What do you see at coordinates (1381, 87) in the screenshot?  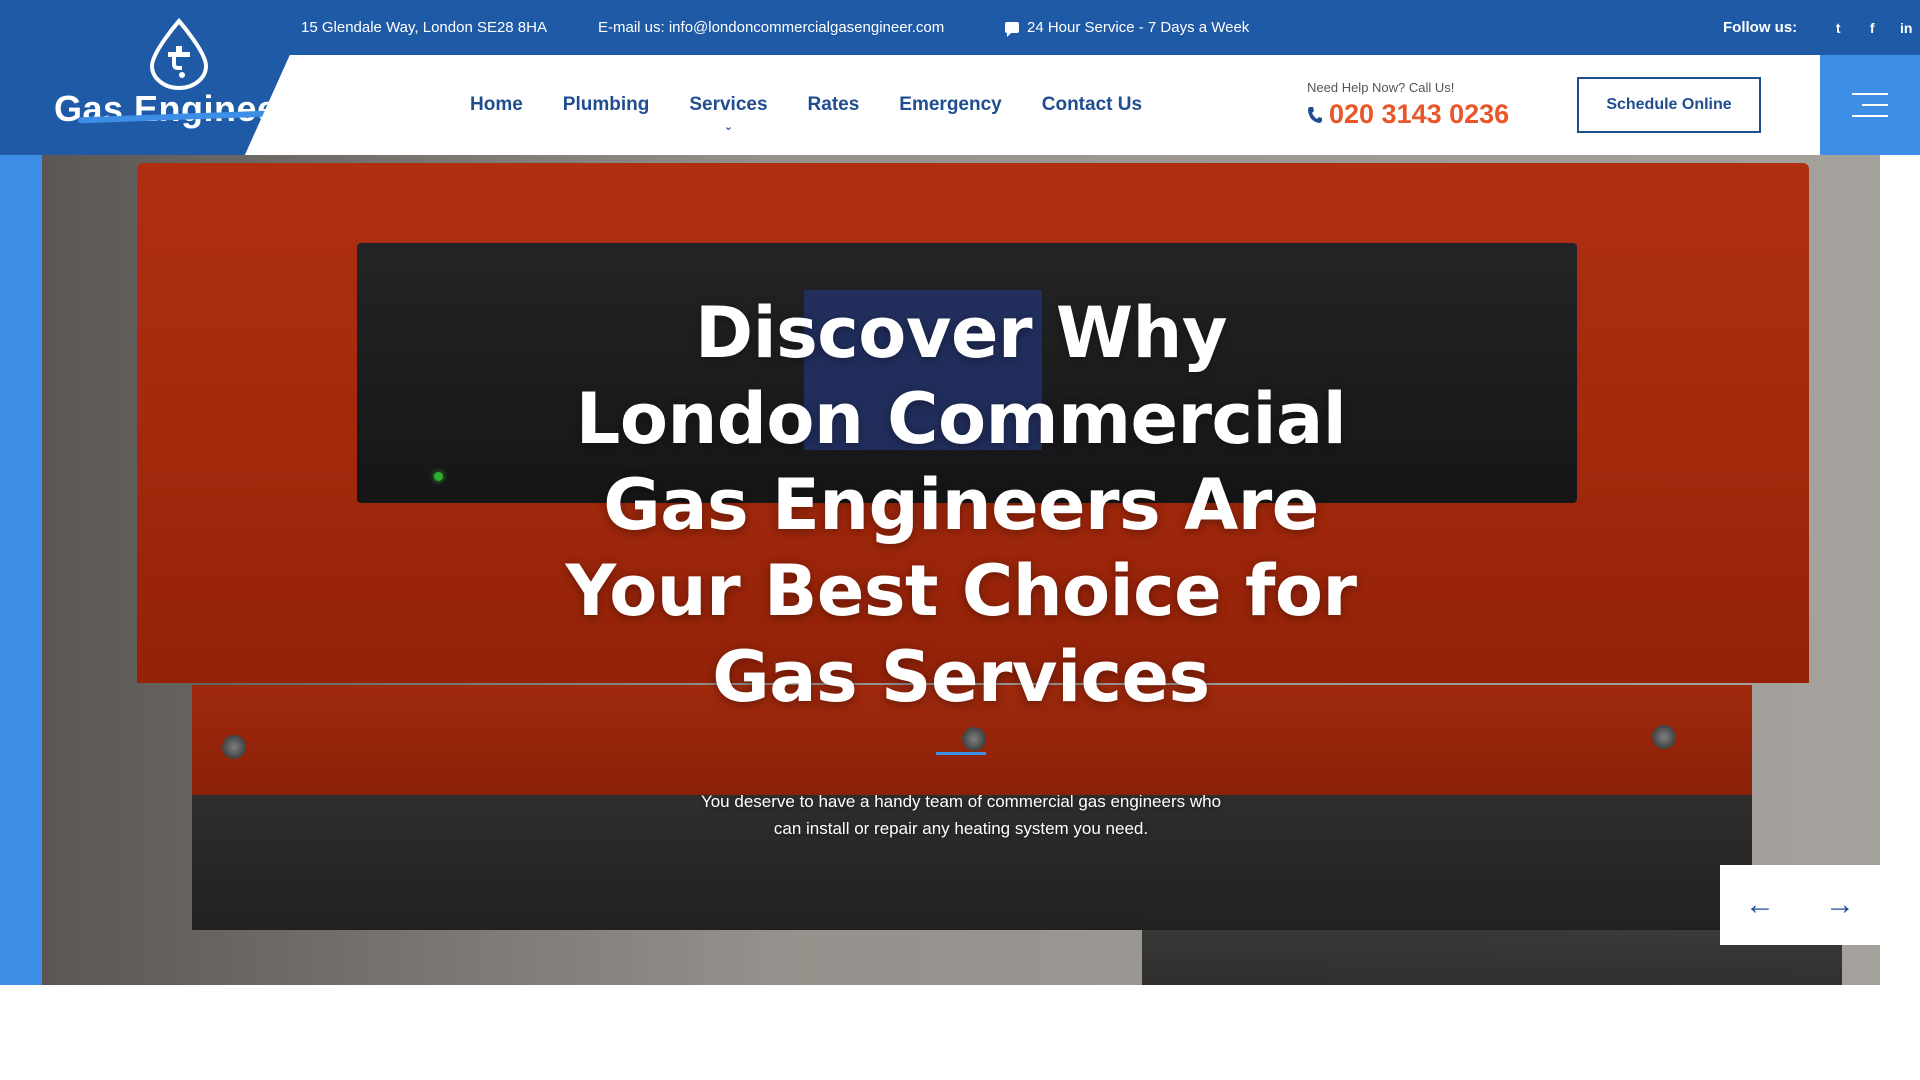 I see `help-label: Need Help Now? Call Us!` at bounding box center [1381, 87].